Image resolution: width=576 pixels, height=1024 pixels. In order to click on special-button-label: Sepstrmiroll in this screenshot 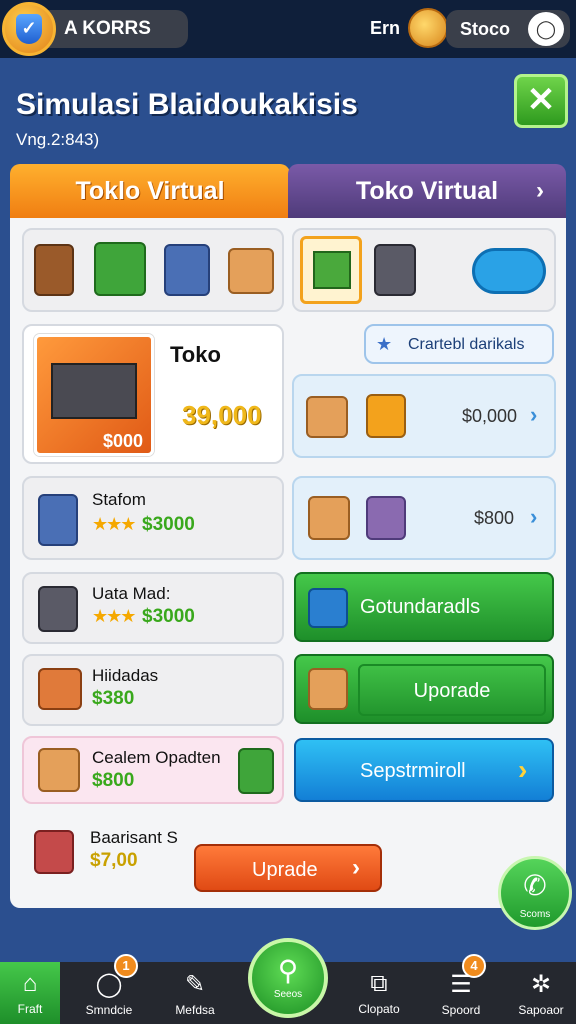, I will do `click(413, 771)`.